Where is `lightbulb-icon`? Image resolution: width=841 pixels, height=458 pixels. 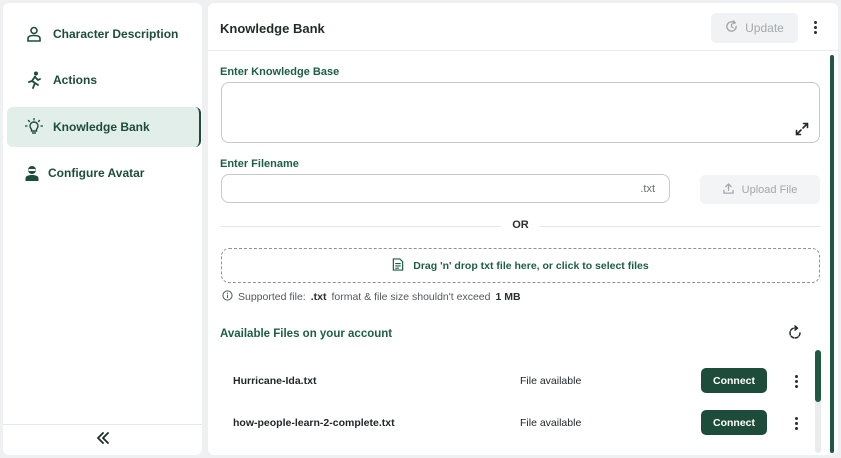
lightbulb-icon is located at coordinates (34, 127).